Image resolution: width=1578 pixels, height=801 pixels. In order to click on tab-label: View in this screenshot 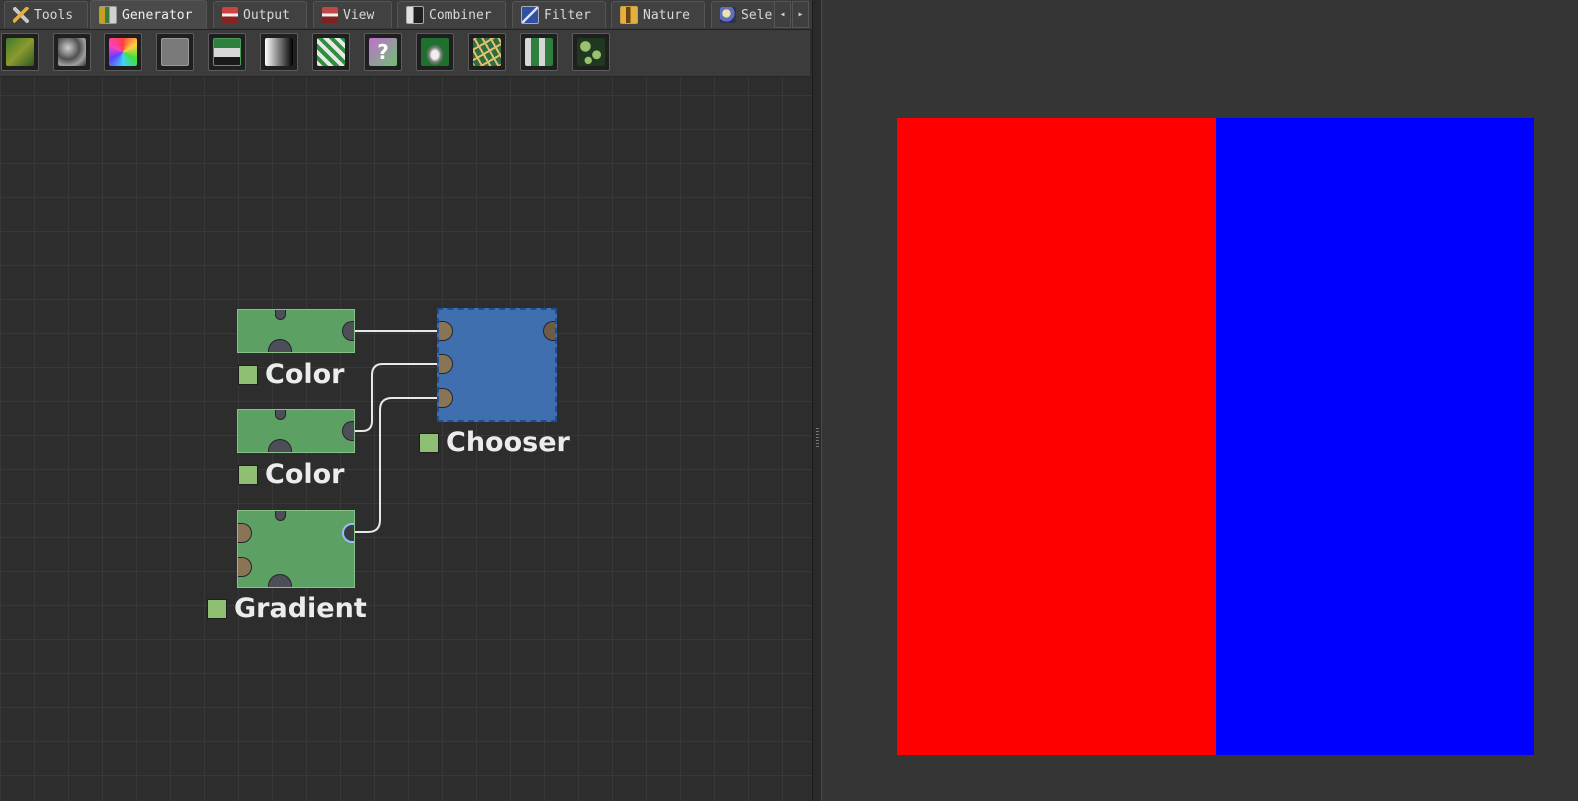, I will do `click(359, 15)`.